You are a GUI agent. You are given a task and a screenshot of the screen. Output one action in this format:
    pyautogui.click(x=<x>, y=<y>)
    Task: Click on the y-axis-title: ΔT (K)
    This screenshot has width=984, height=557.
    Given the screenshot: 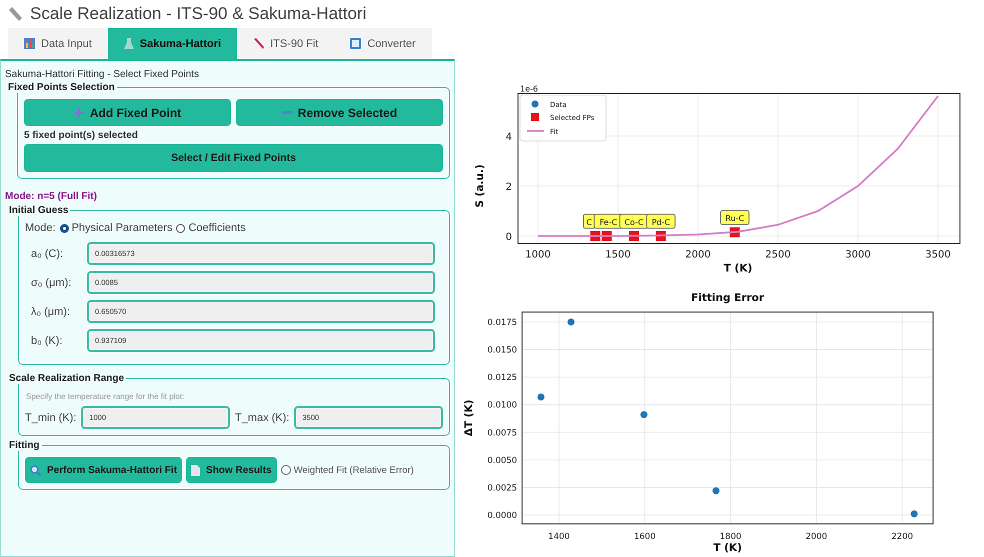 What is the action you would take?
    pyautogui.click(x=469, y=418)
    